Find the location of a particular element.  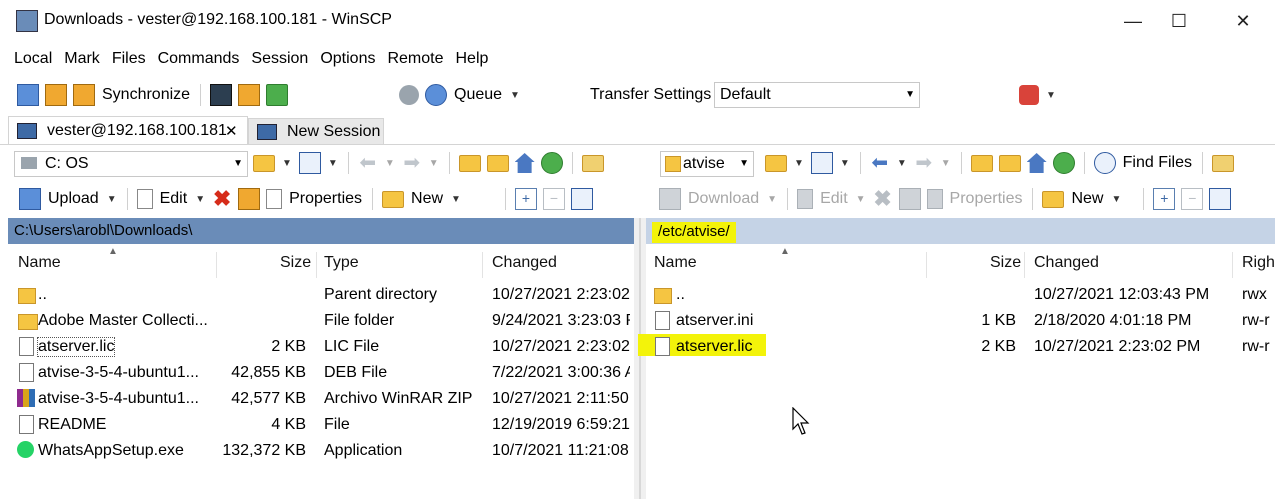

terminal-icon is located at coordinates (221, 95).